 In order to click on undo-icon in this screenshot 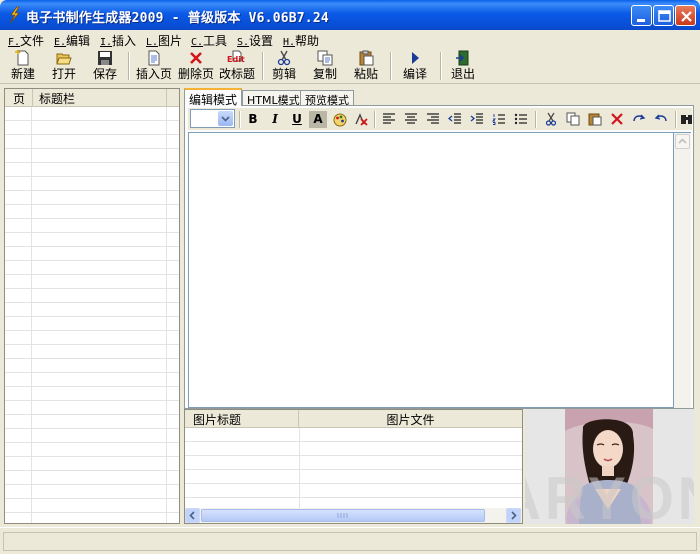, I will do `click(660, 118)`.